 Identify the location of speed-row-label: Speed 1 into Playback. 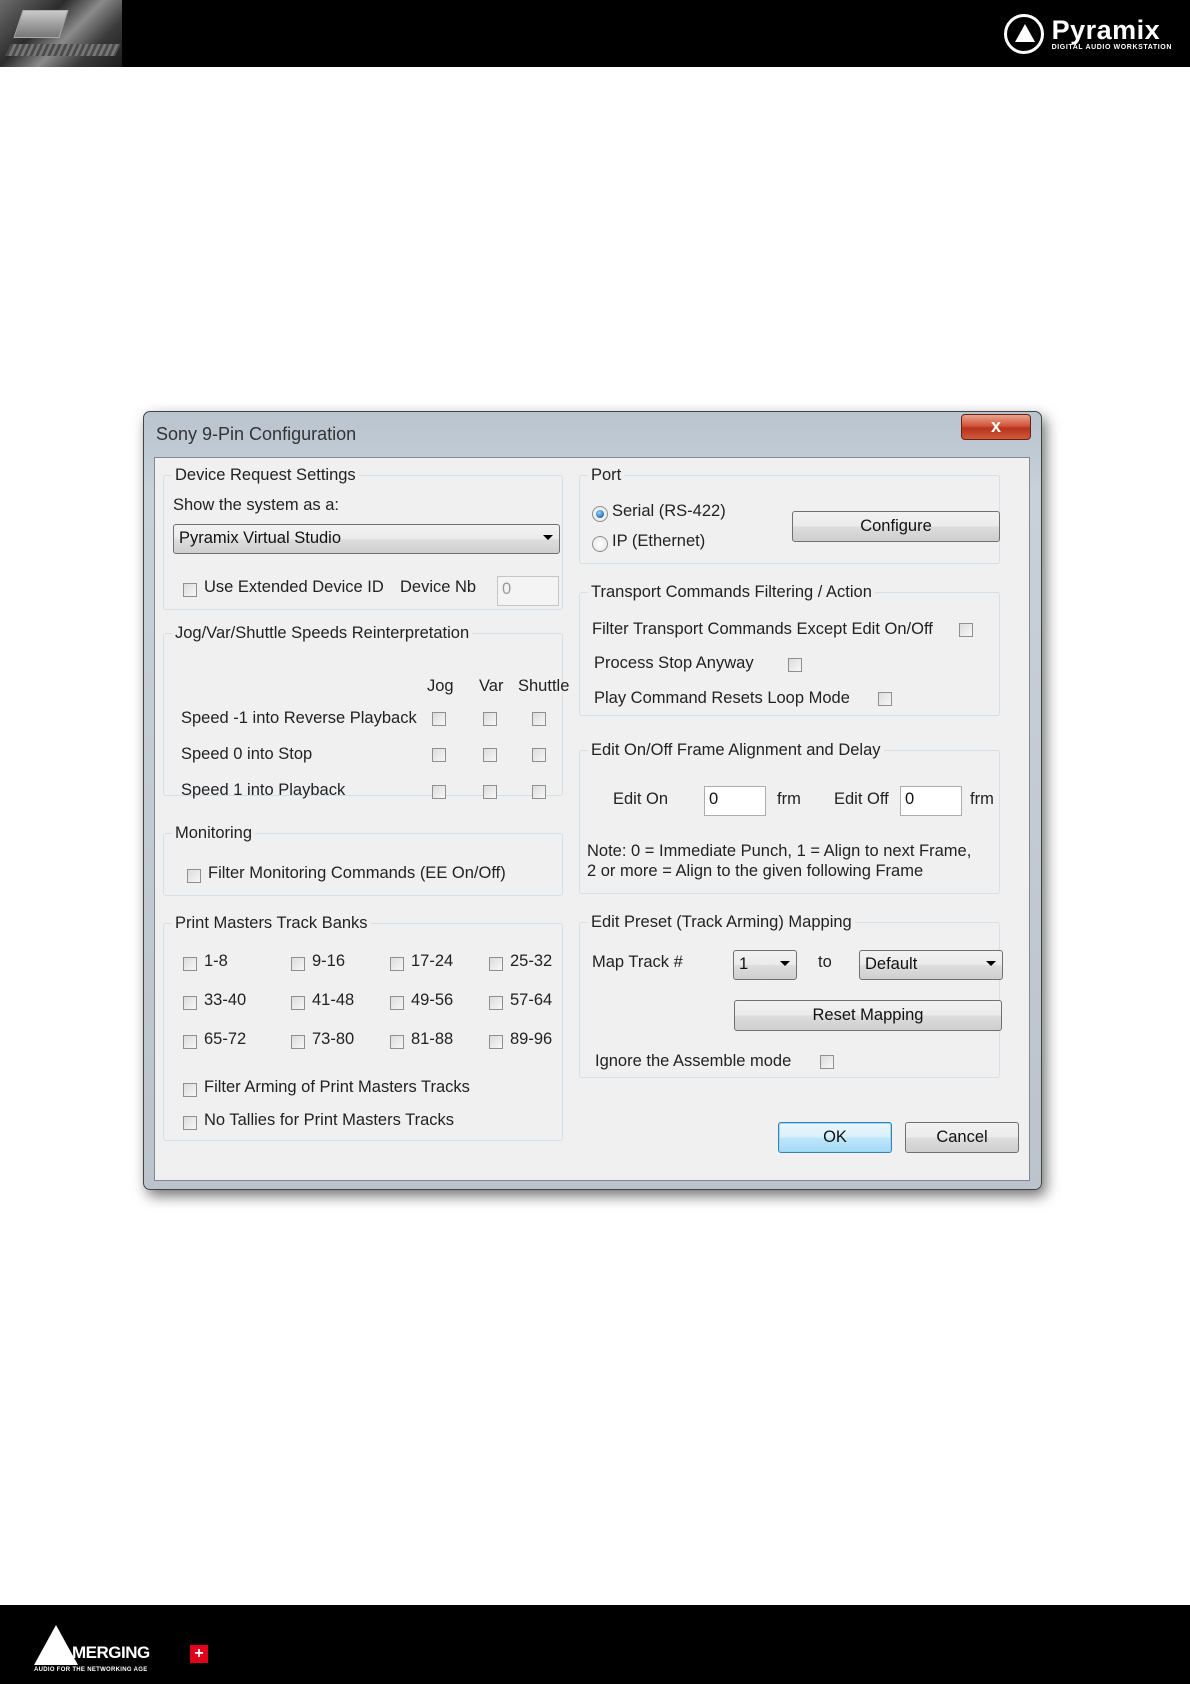
(263, 790).